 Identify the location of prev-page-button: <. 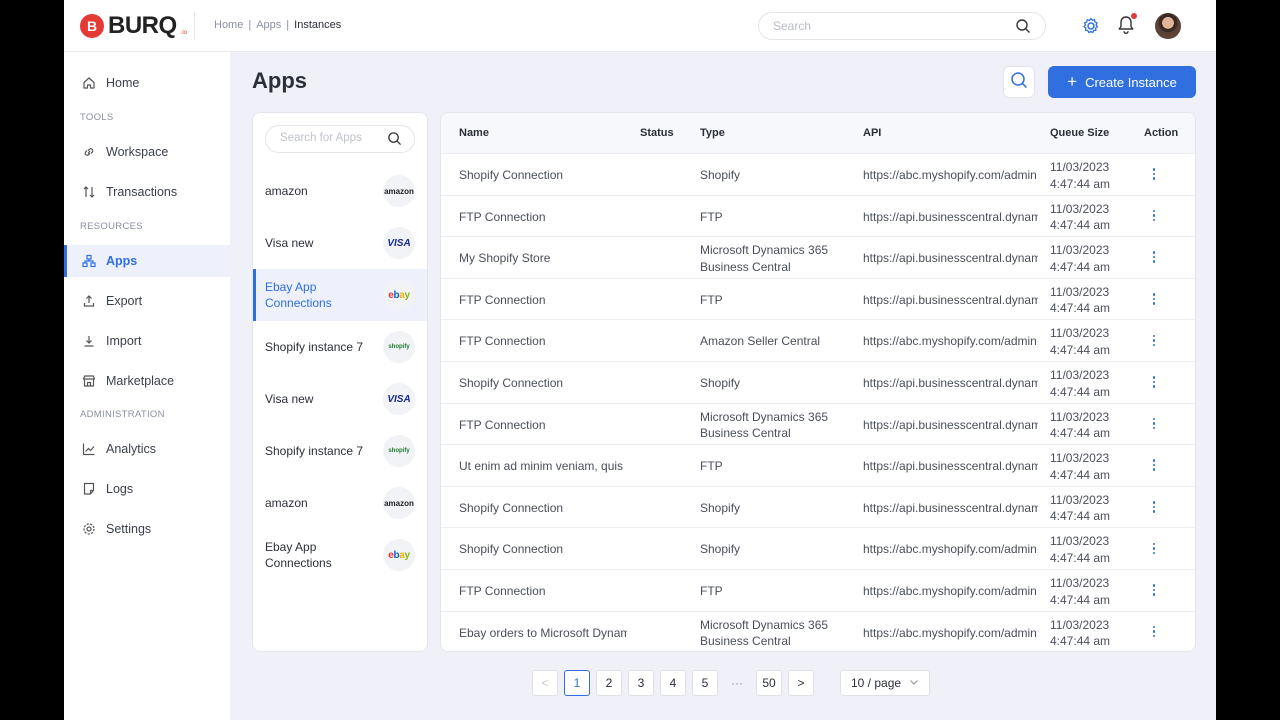
(545, 683).